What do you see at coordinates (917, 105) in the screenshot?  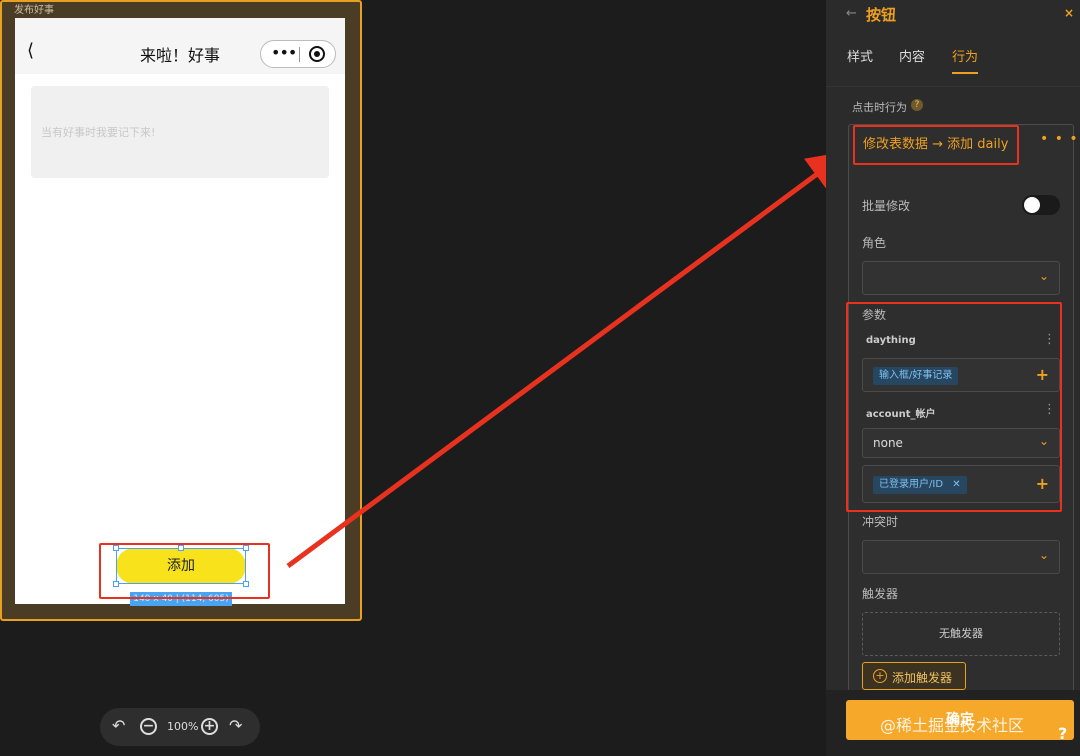 I see `help-icon: ?` at bounding box center [917, 105].